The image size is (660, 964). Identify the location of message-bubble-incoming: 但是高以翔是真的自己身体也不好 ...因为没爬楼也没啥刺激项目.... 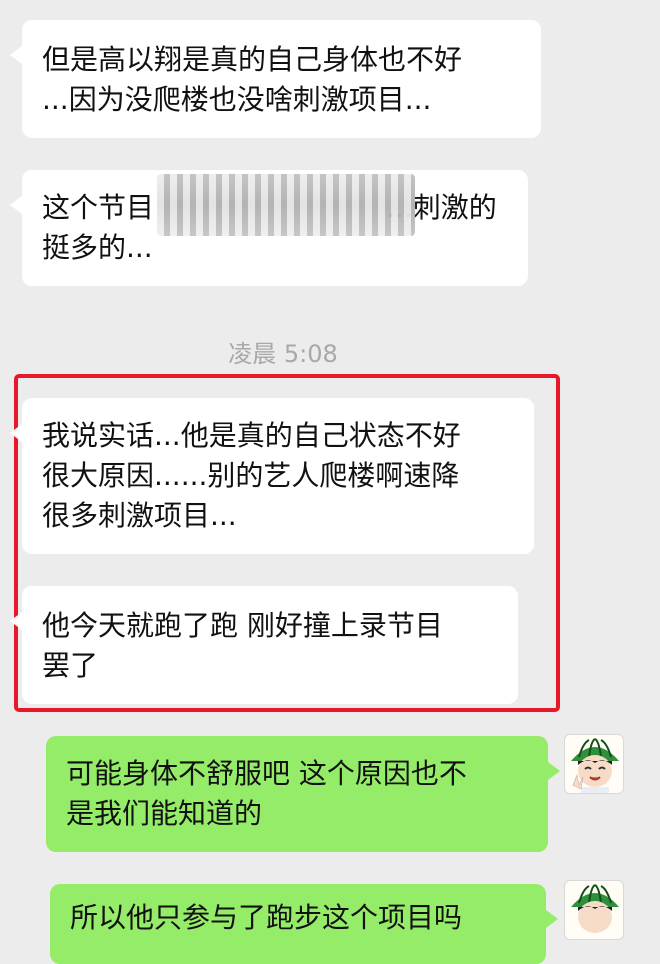
(275, 79).